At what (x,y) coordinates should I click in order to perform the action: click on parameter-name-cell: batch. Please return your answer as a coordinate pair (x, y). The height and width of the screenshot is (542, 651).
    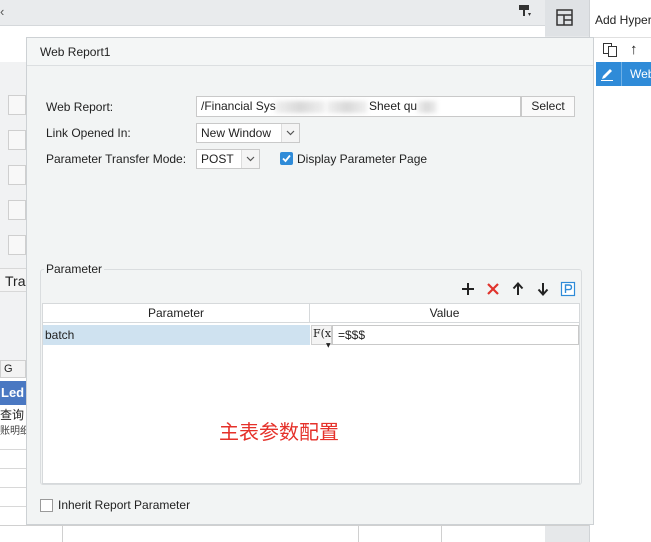
    Looking at the image, I should click on (176, 335).